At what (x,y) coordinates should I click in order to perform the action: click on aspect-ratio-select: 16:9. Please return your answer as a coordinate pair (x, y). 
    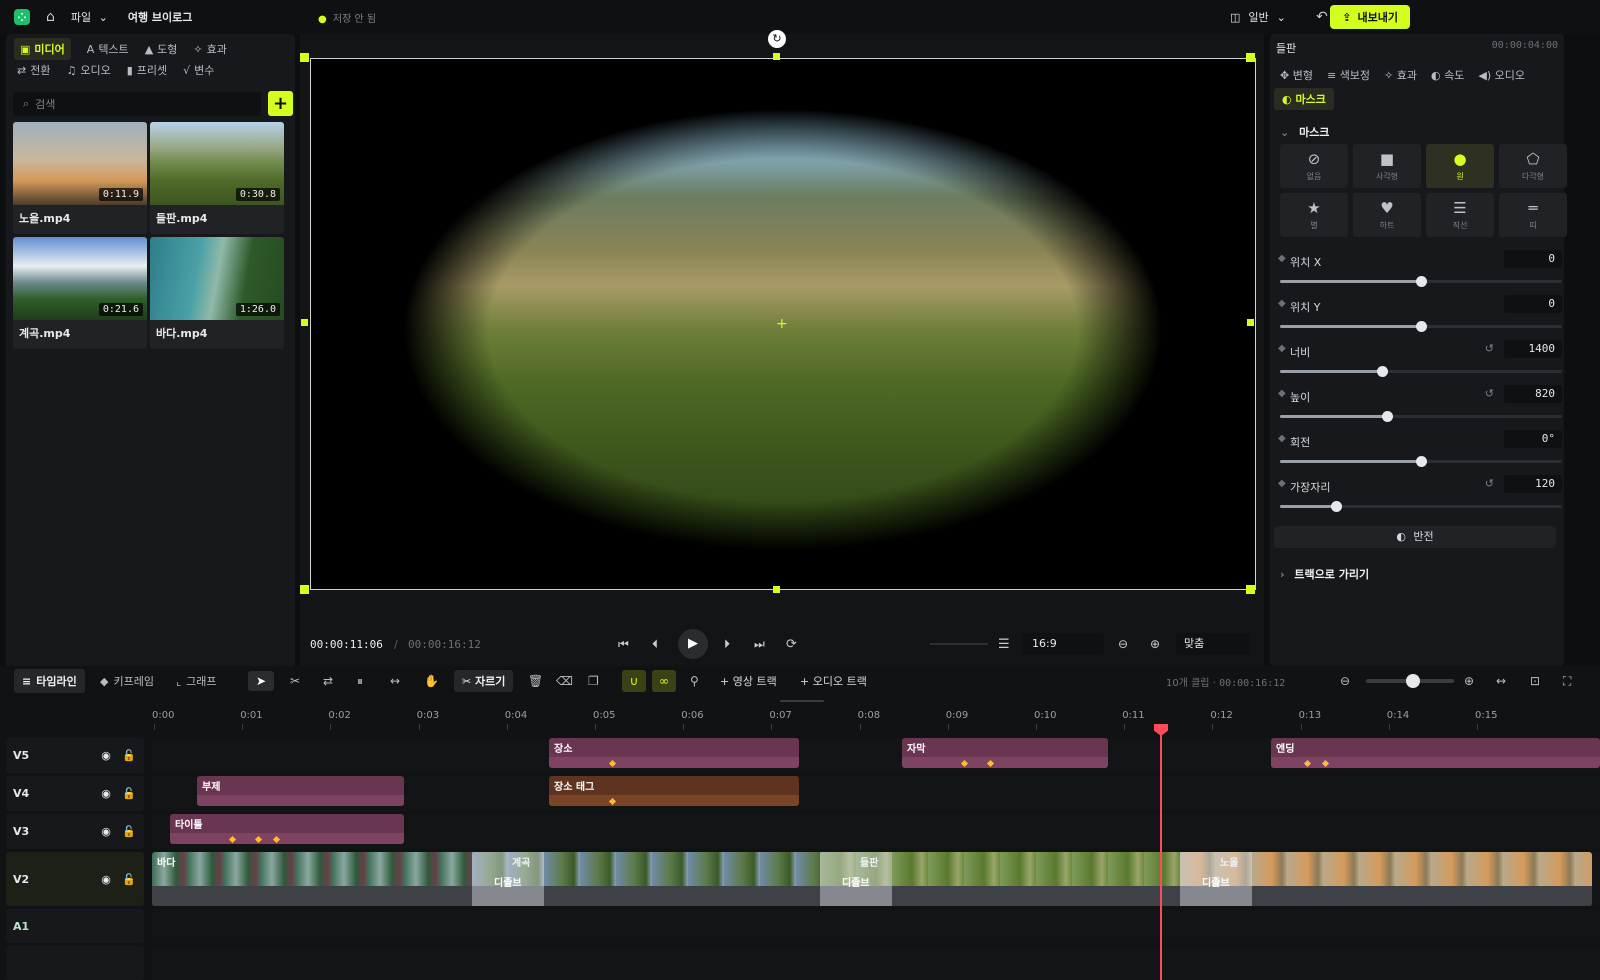
    Looking at the image, I should click on (1063, 644).